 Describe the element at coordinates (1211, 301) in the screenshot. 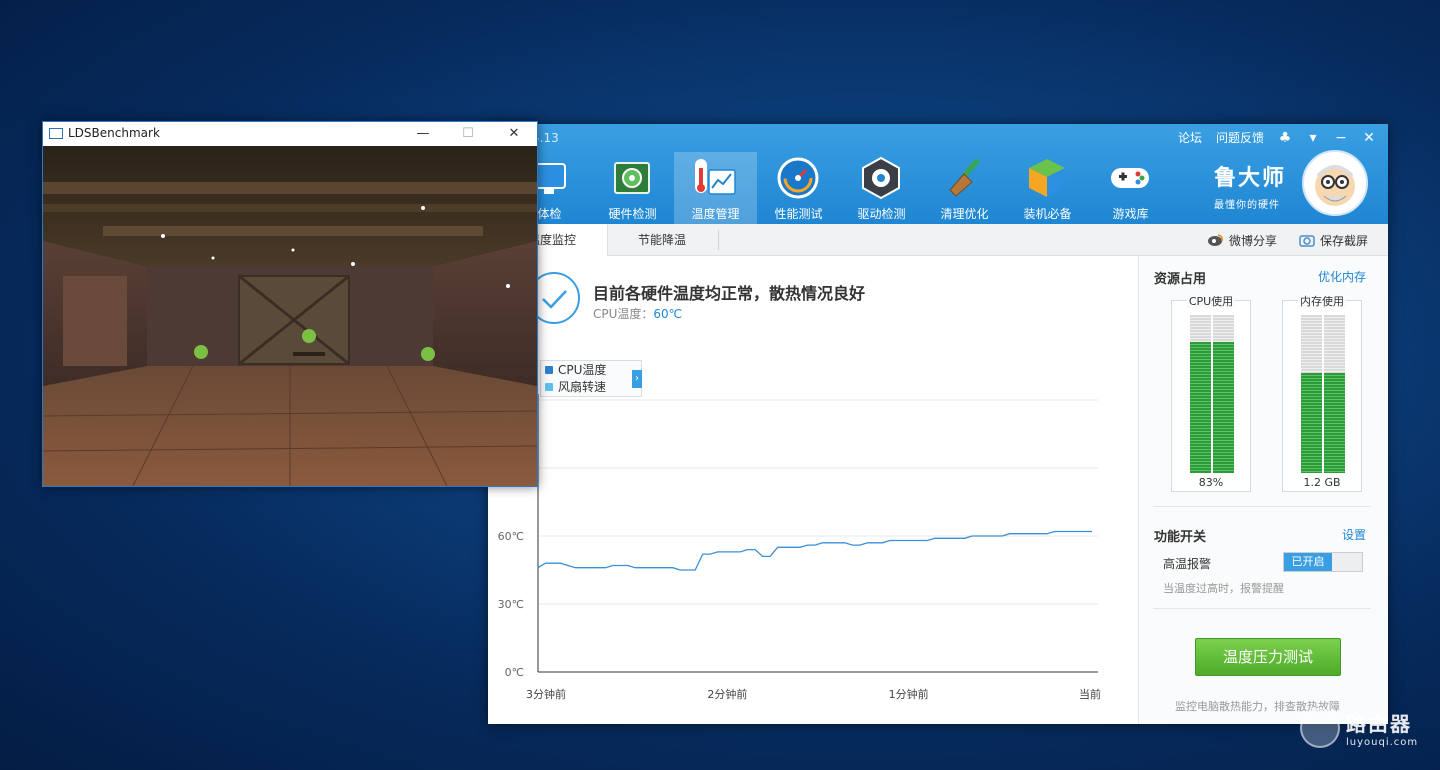

I see `cpu-usage-label: CPU使用` at that location.